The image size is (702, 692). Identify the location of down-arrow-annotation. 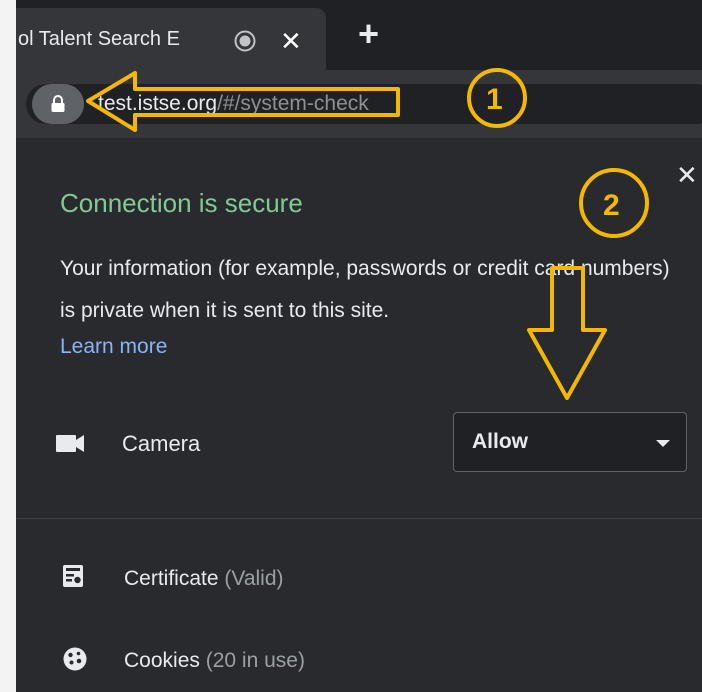
(567, 333).